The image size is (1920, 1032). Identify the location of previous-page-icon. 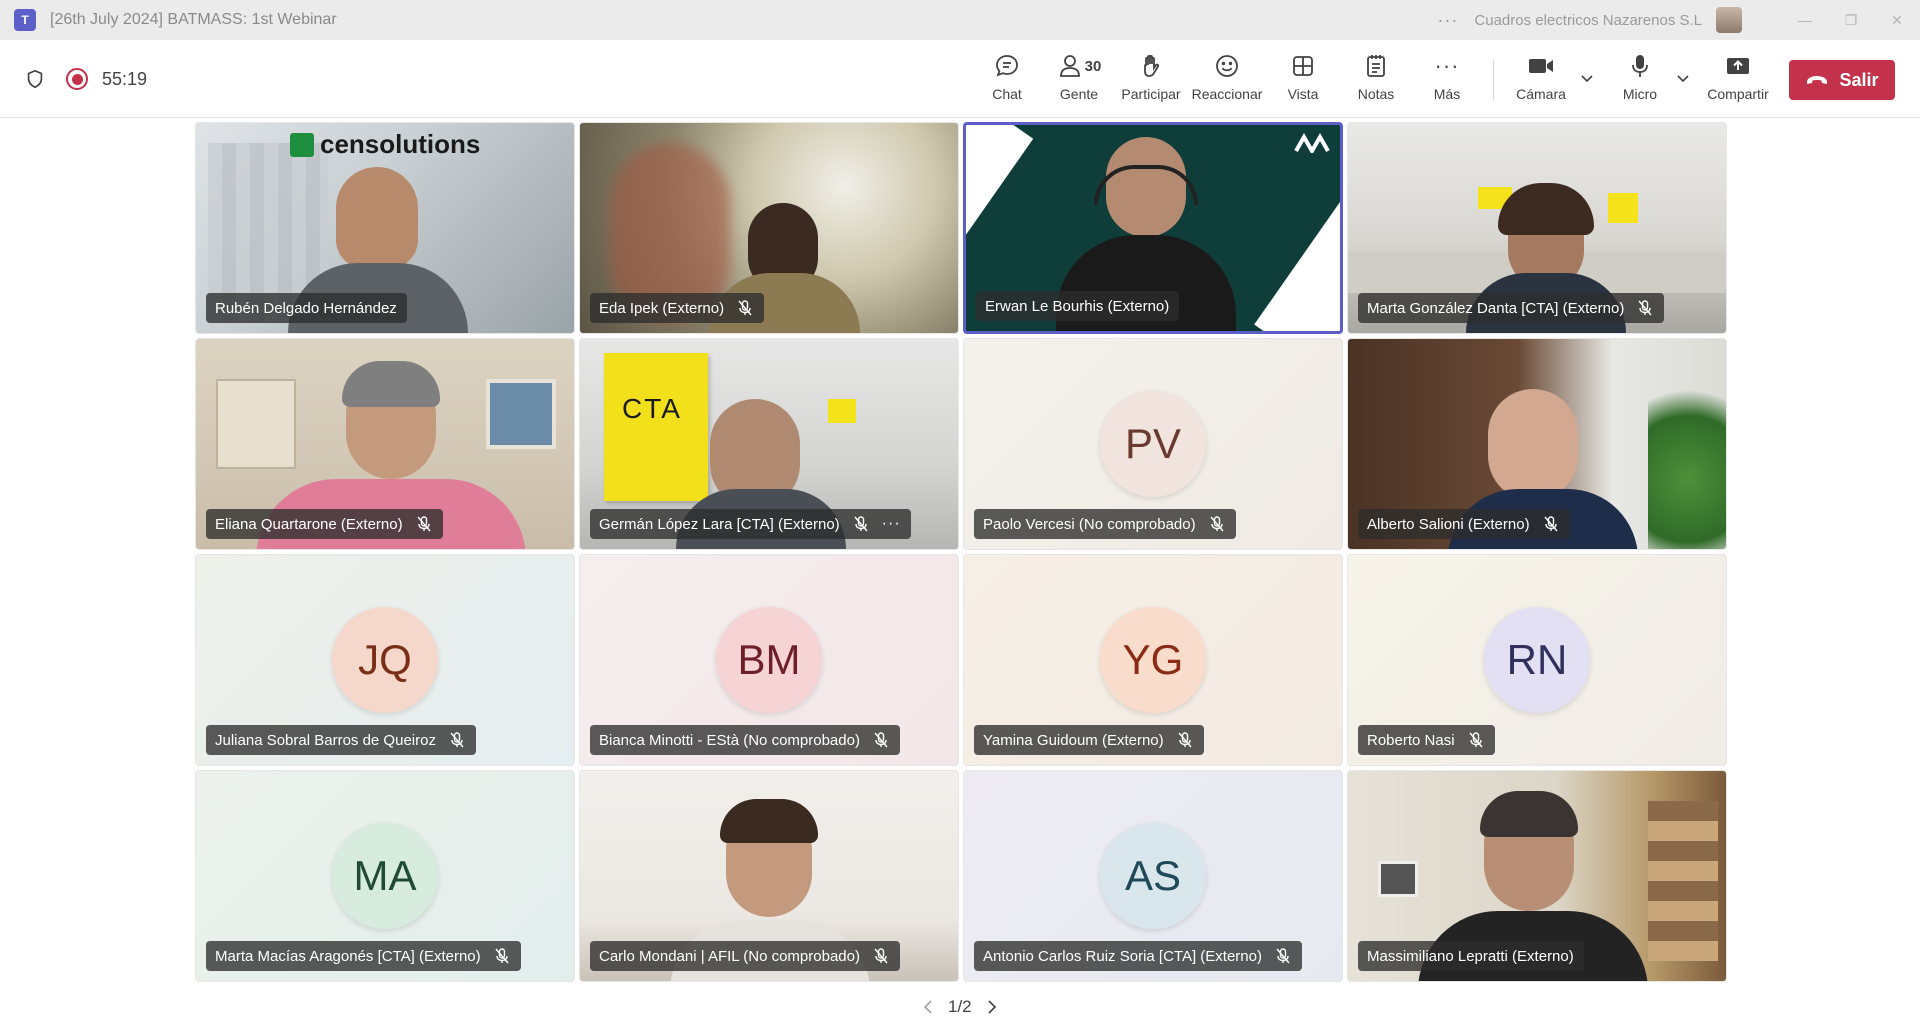
(928, 1007).